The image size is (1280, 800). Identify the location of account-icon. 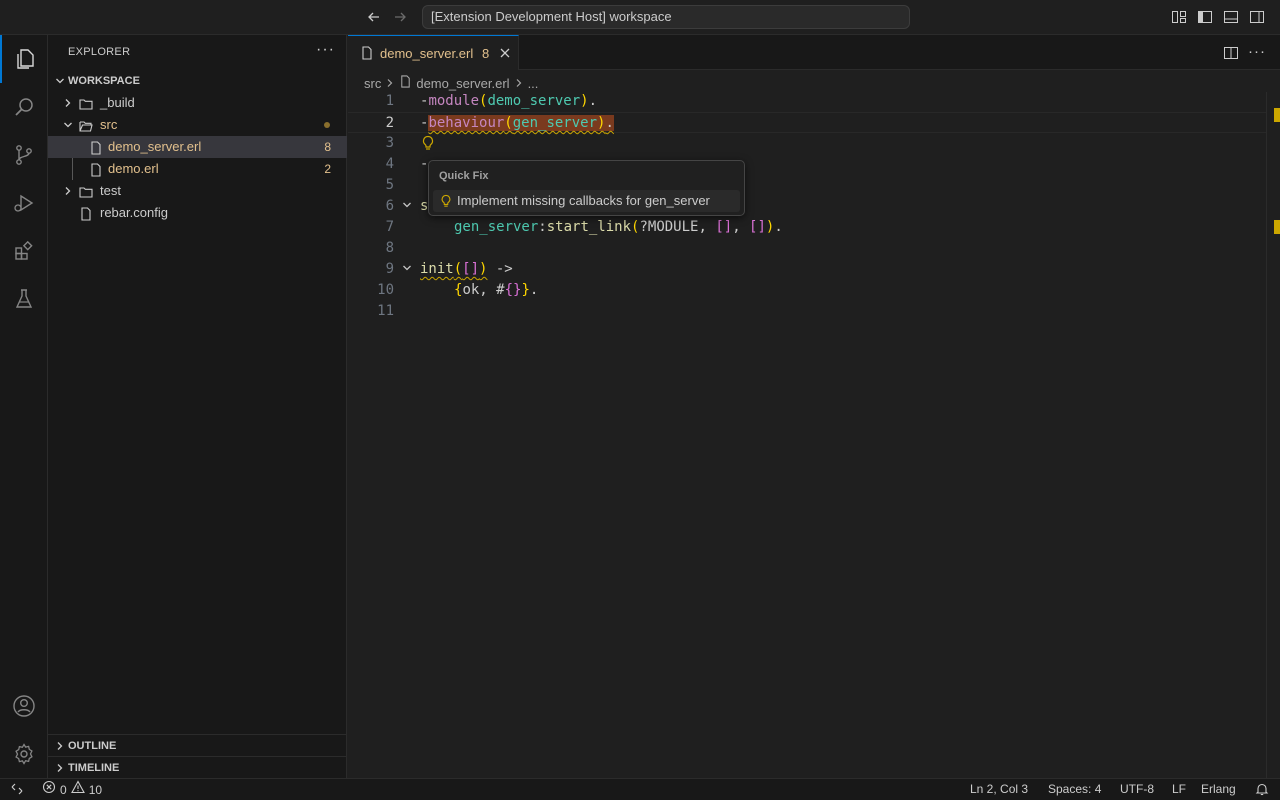
(24, 706).